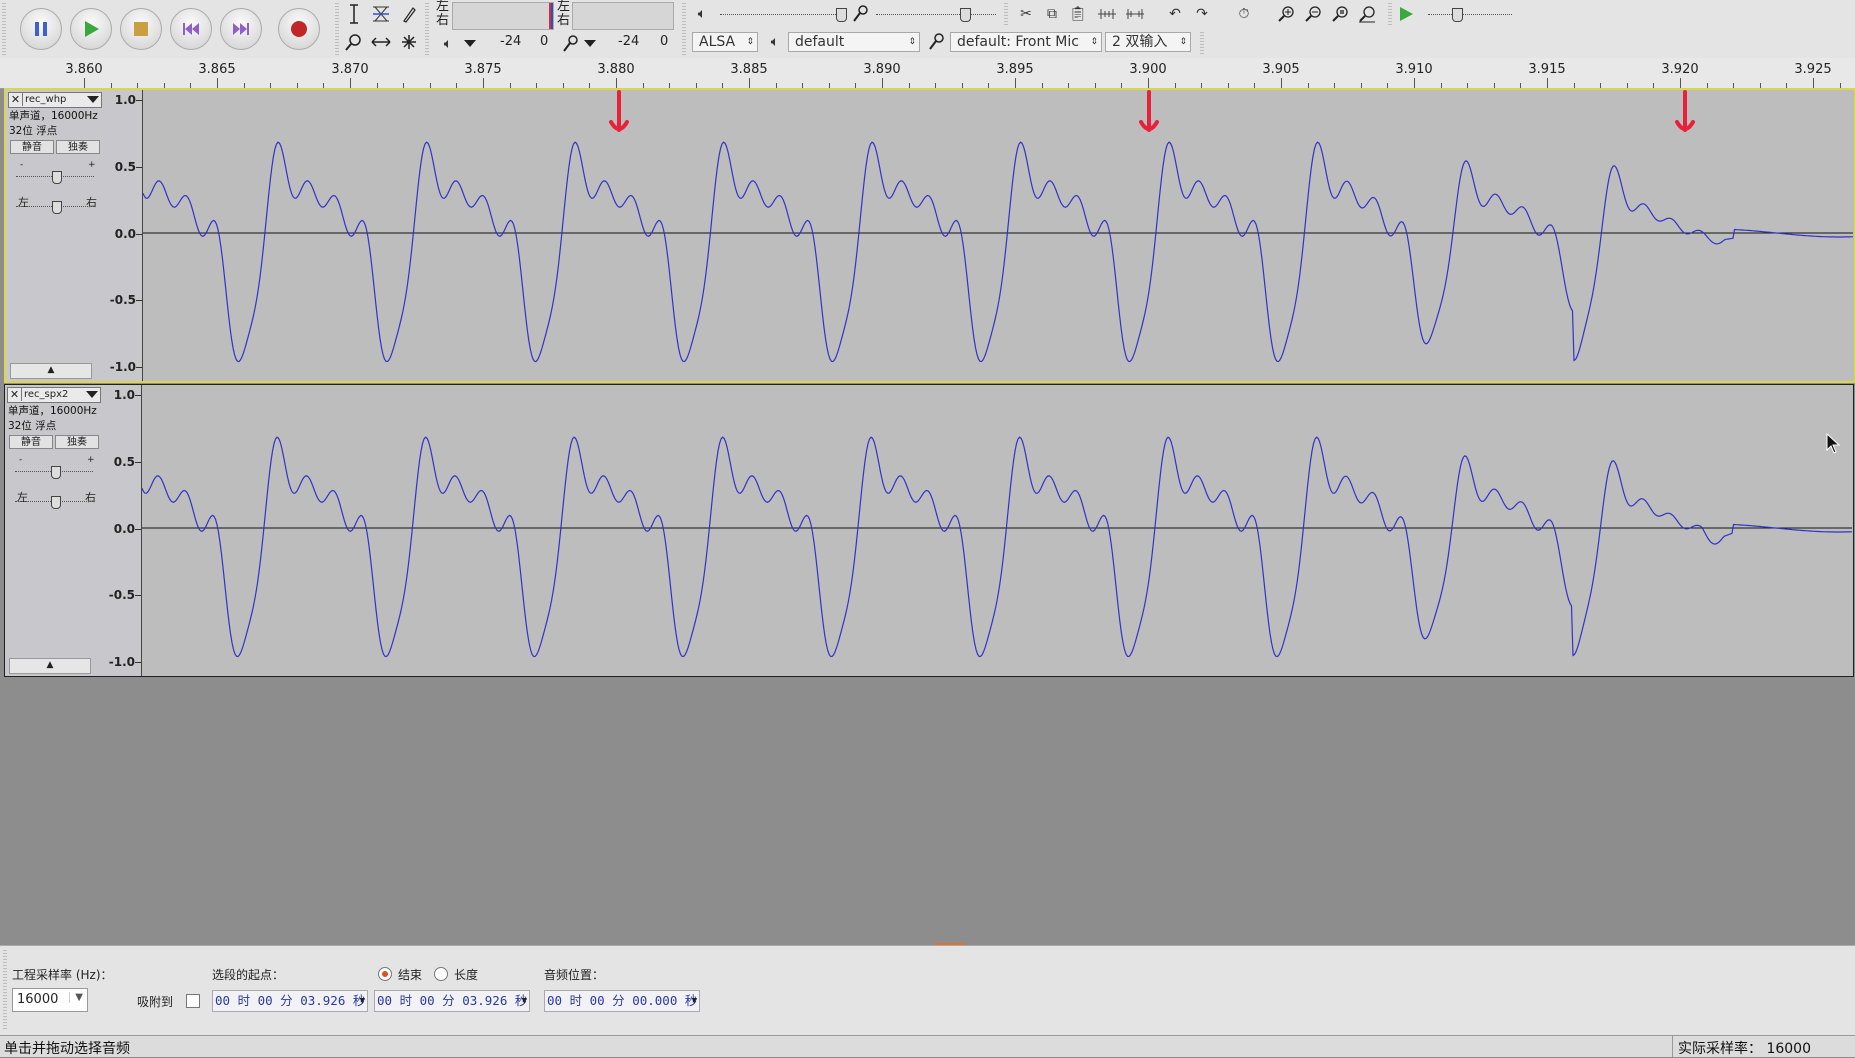 This screenshot has height=1058, width=1855. I want to click on snap-to-checkbox, so click(193, 1001).